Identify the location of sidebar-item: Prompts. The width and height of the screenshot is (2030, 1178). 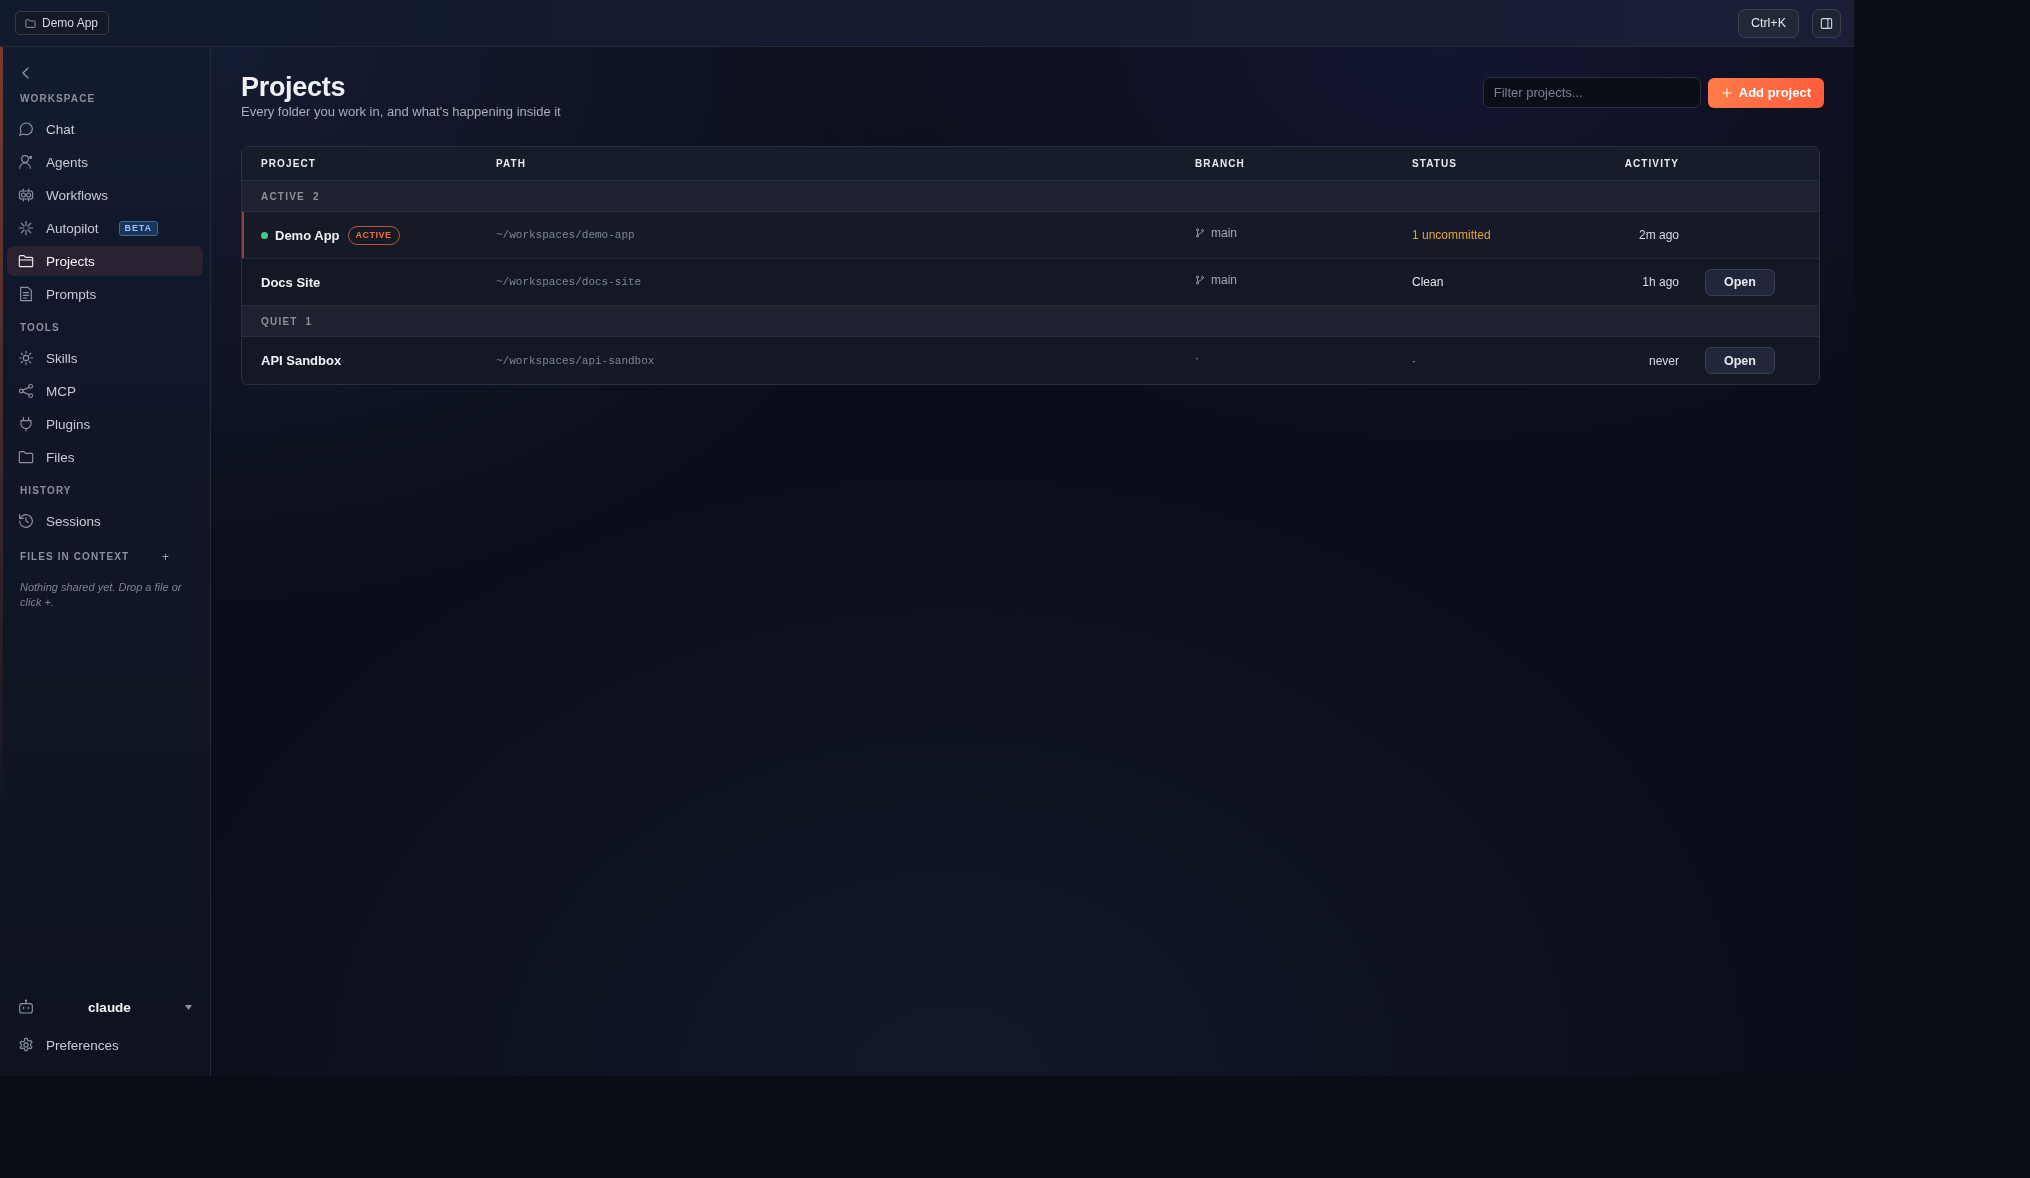
(105, 294).